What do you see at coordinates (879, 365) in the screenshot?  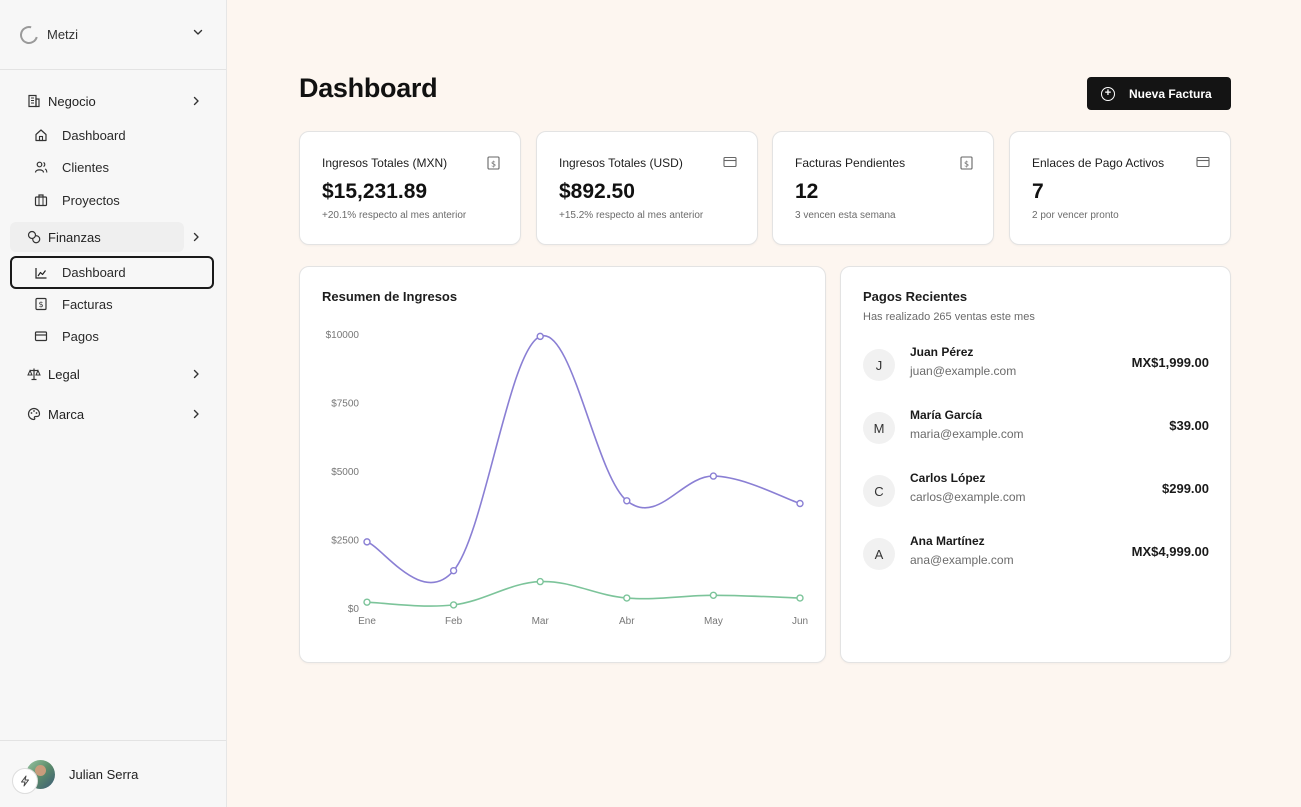 I see `payer-initial: J` at bounding box center [879, 365].